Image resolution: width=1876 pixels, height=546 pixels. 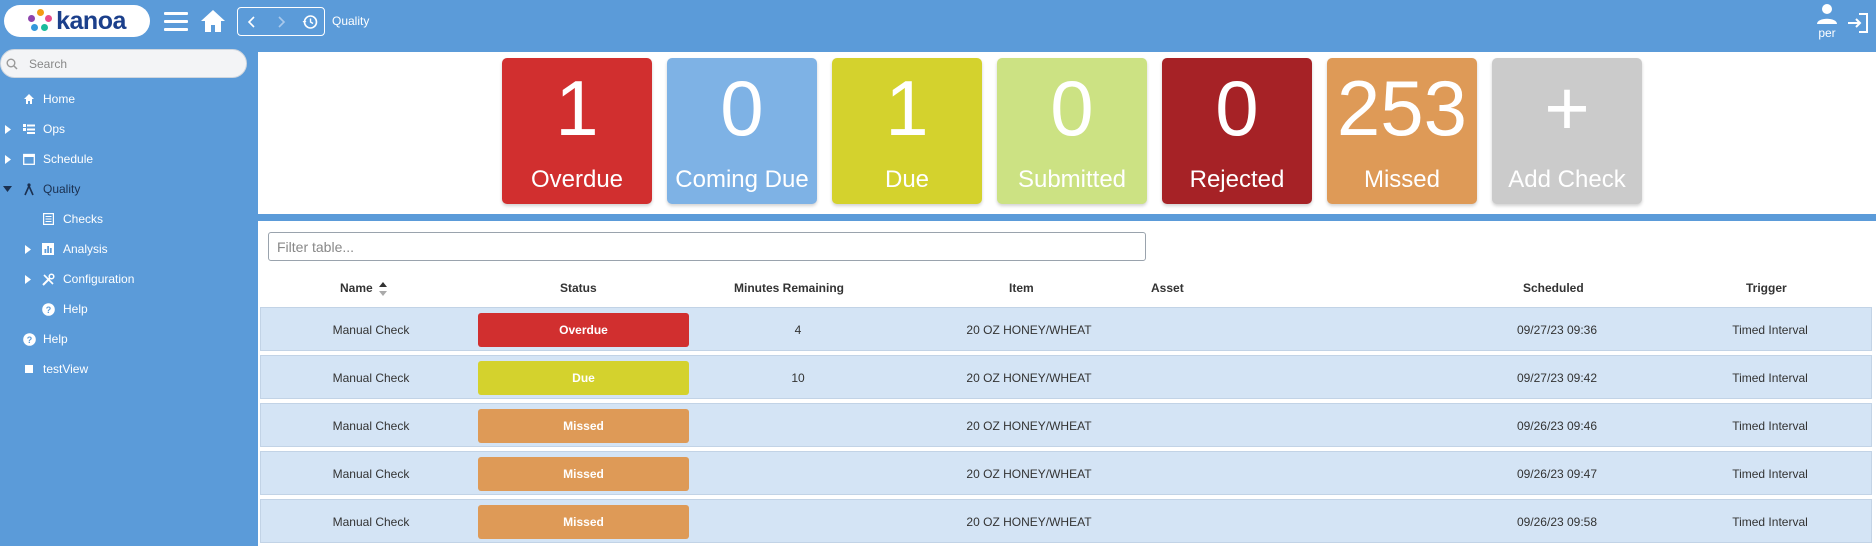 What do you see at coordinates (75, 309) in the screenshot?
I see `sidebar-item-label: Help` at bounding box center [75, 309].